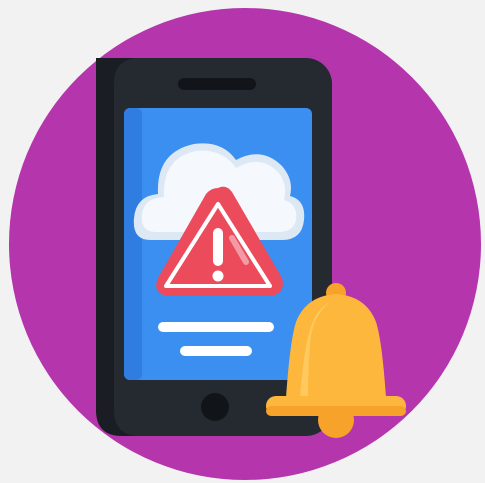 Image resolution: width=485 pixels, height=483 pixels. I want to click on bell-rim-shade, so click(336, 411).